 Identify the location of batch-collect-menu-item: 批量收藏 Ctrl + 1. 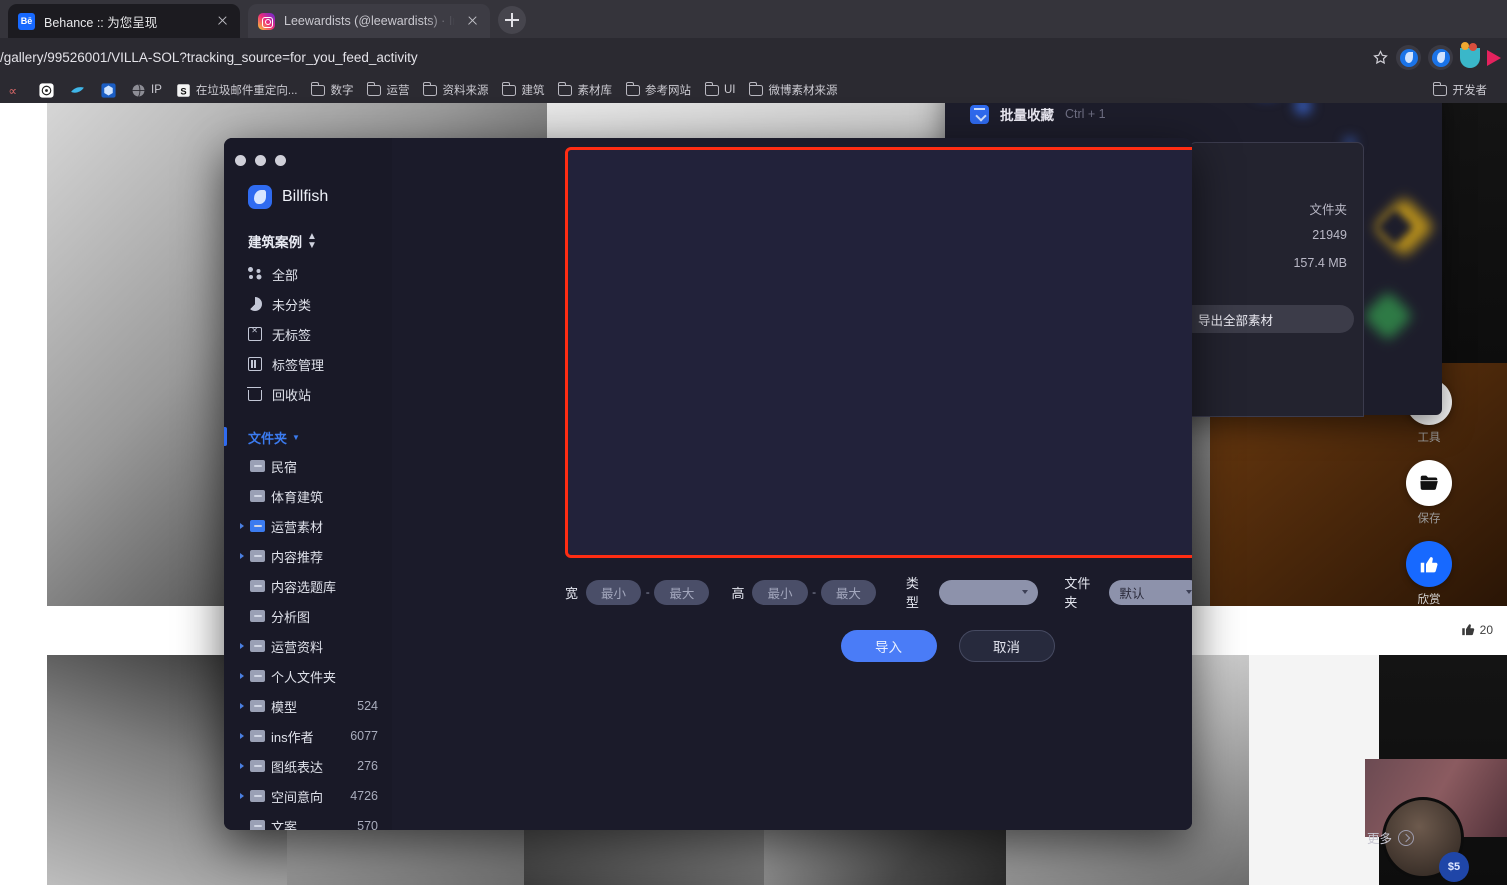
(1038, 114).